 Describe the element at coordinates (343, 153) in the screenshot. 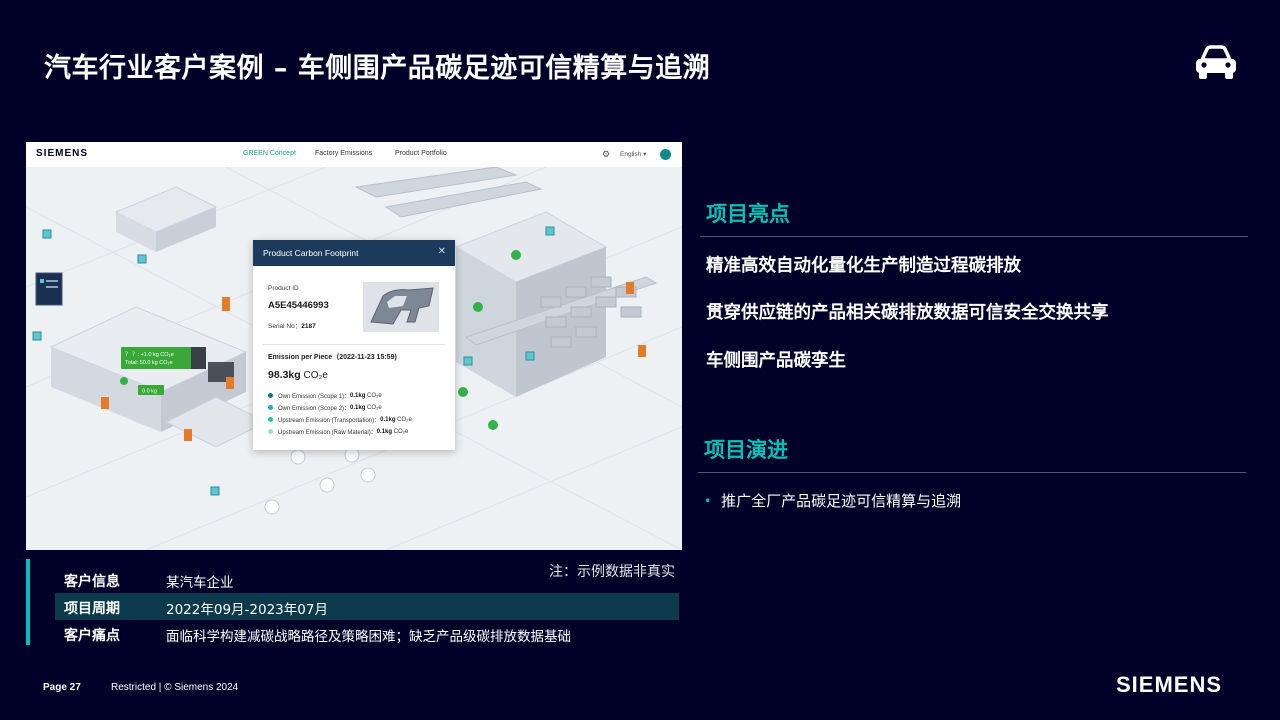

I see `nav-factory-emissions: Factory Emissions` at that location.